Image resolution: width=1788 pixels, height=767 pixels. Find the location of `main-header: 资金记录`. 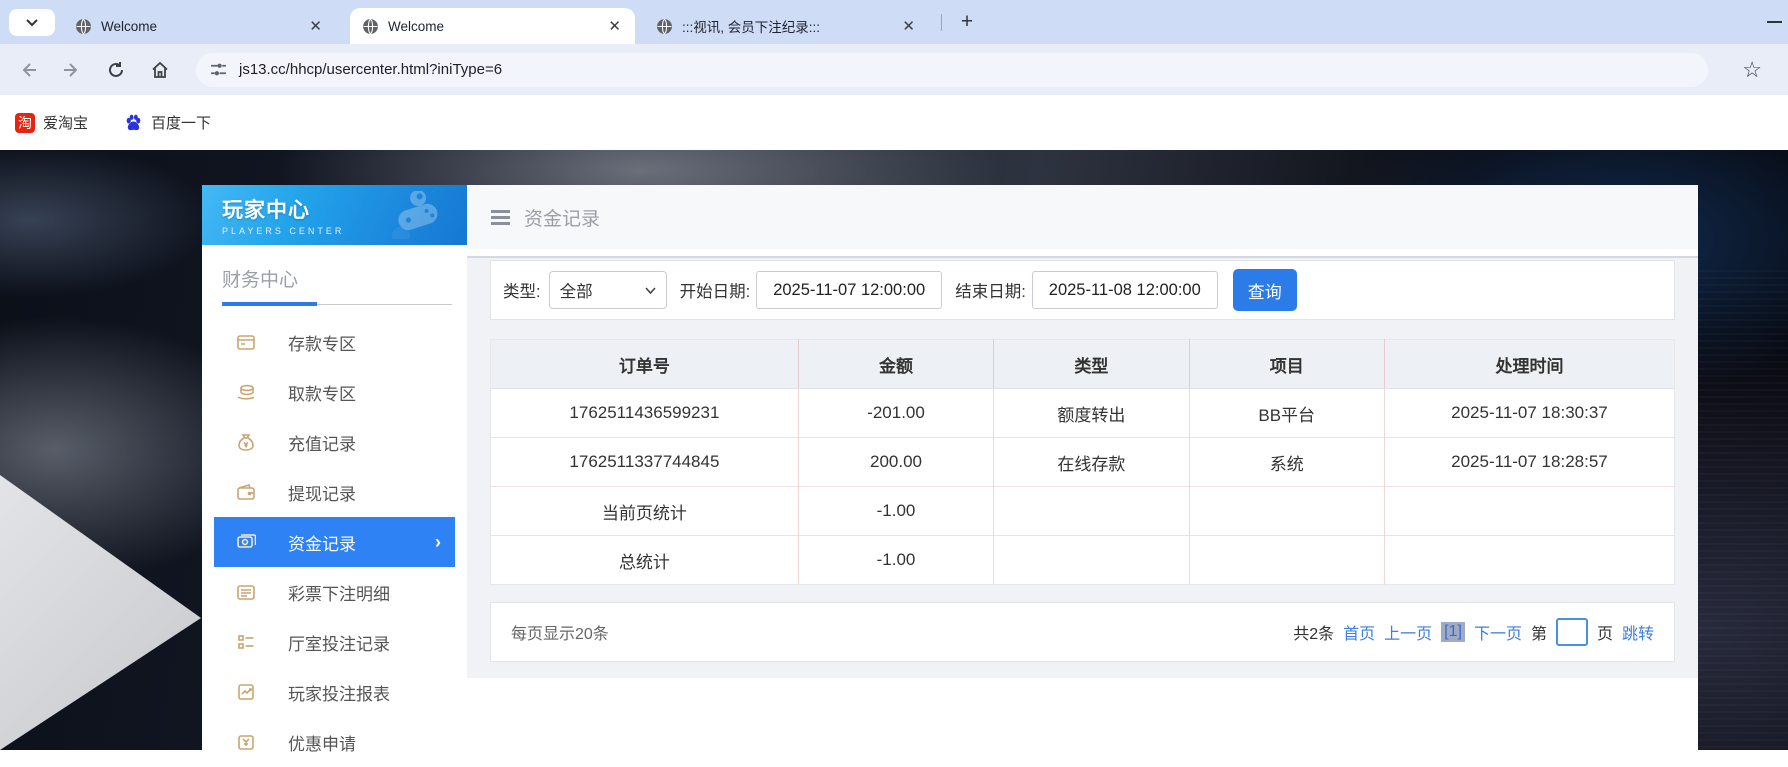

main-header: 资金记录 is located at coordinates (1082, 217).